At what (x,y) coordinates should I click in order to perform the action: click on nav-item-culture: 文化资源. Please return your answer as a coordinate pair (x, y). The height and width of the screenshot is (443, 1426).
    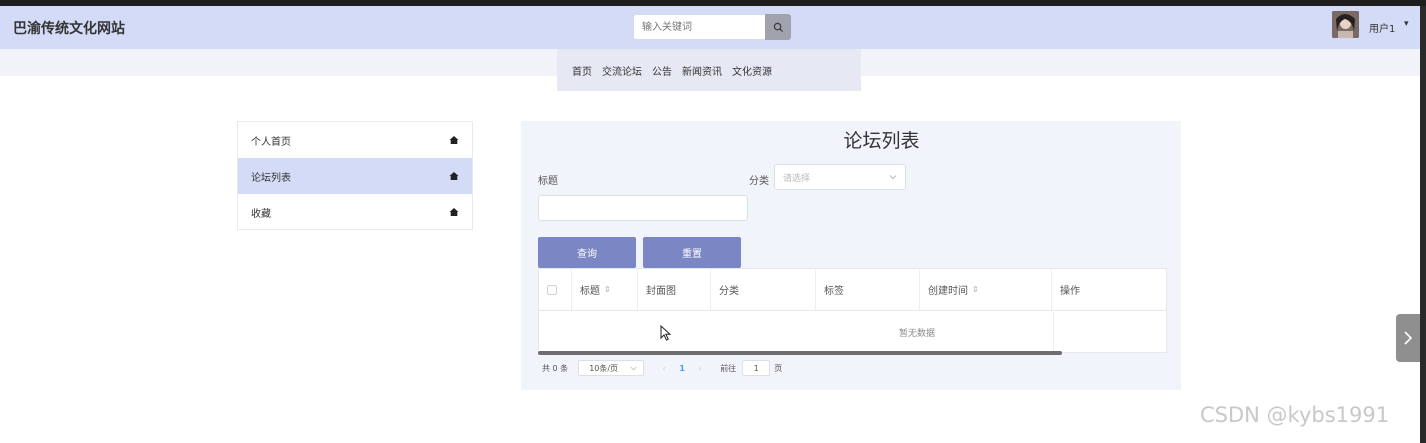
    Looking at the image, I should click on (752, 70).